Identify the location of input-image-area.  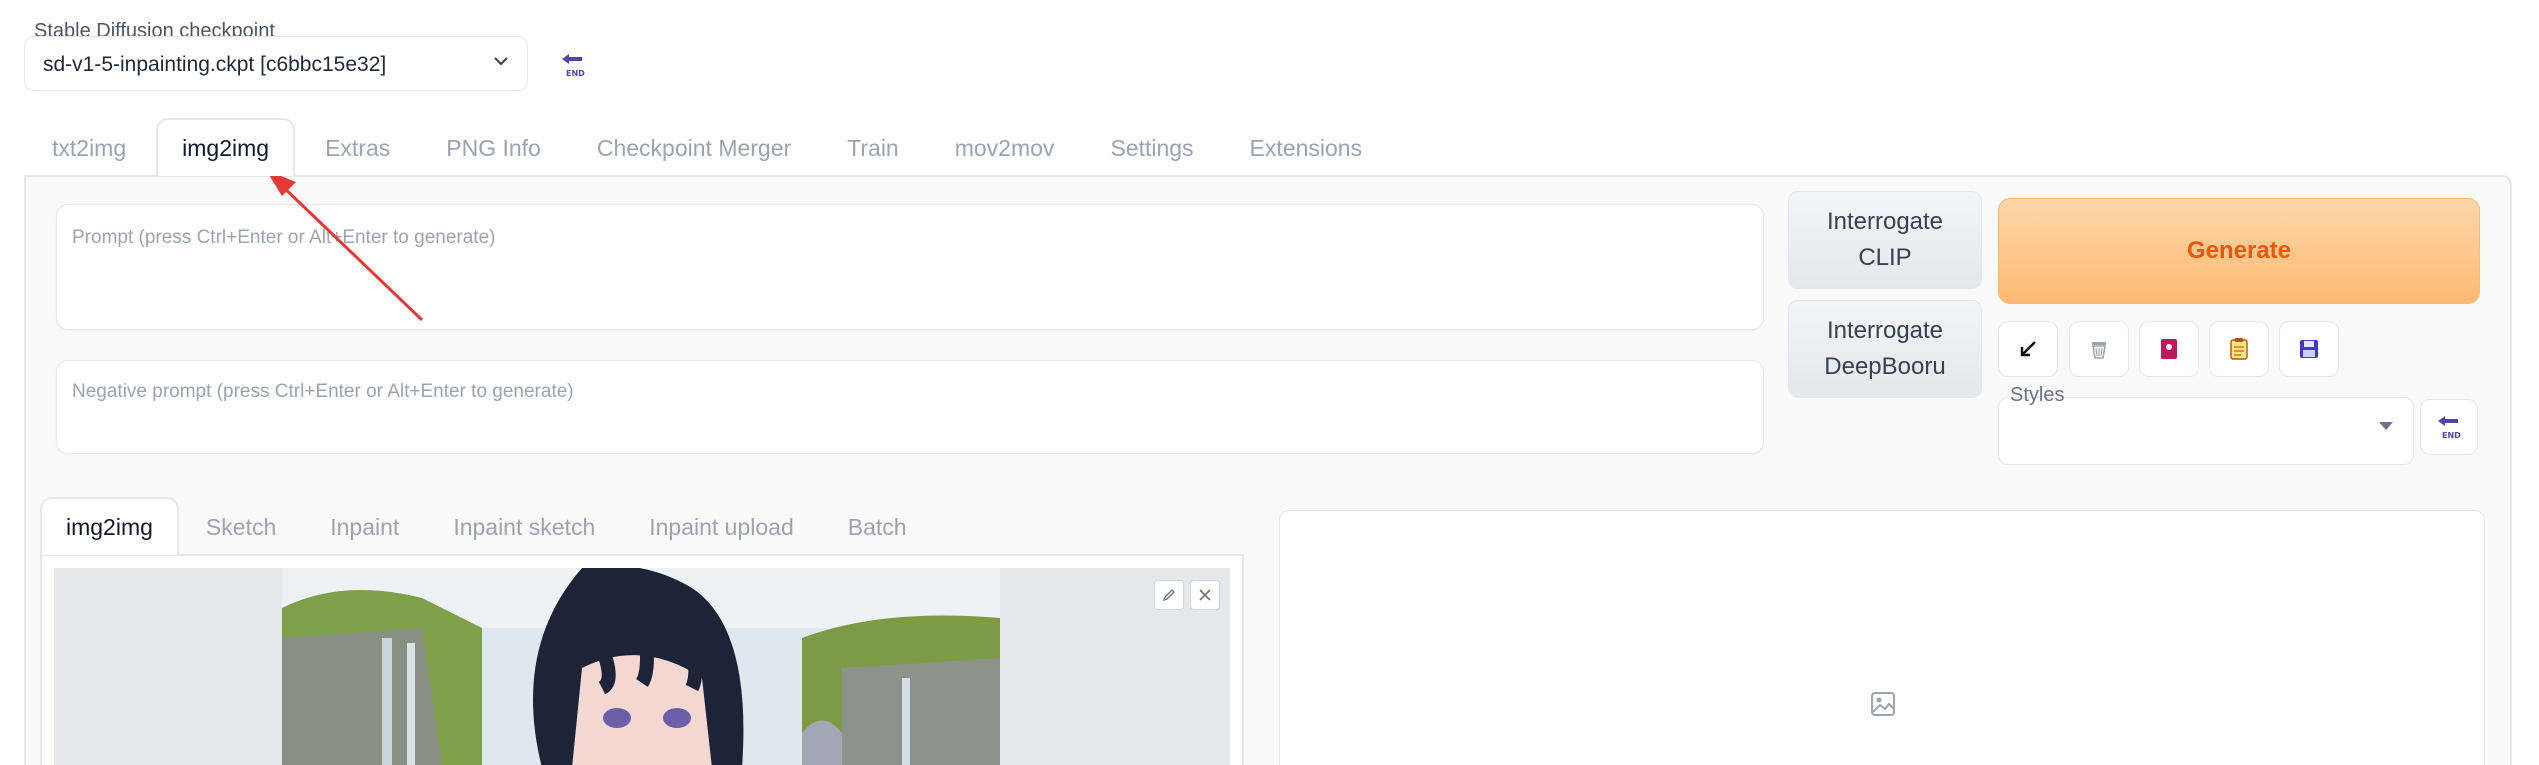
(642, 666).